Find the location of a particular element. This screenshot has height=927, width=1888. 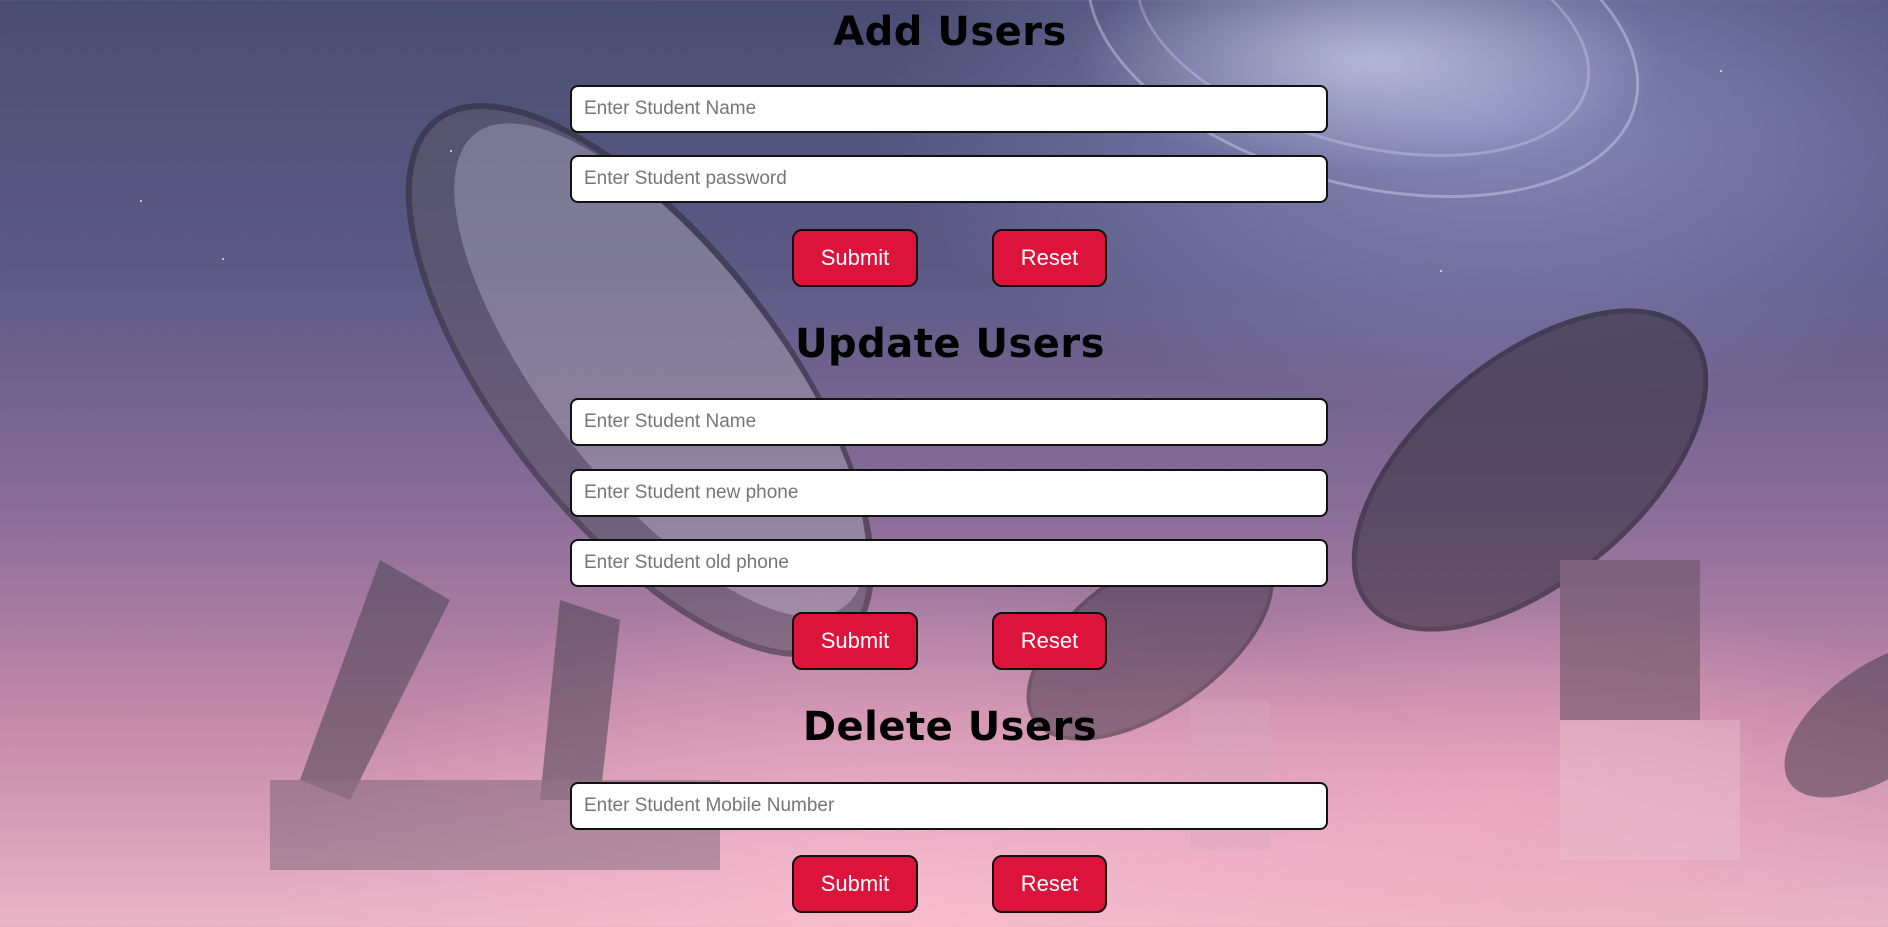

delete-reset-button: Reset is located at coordinates (1049, 884).